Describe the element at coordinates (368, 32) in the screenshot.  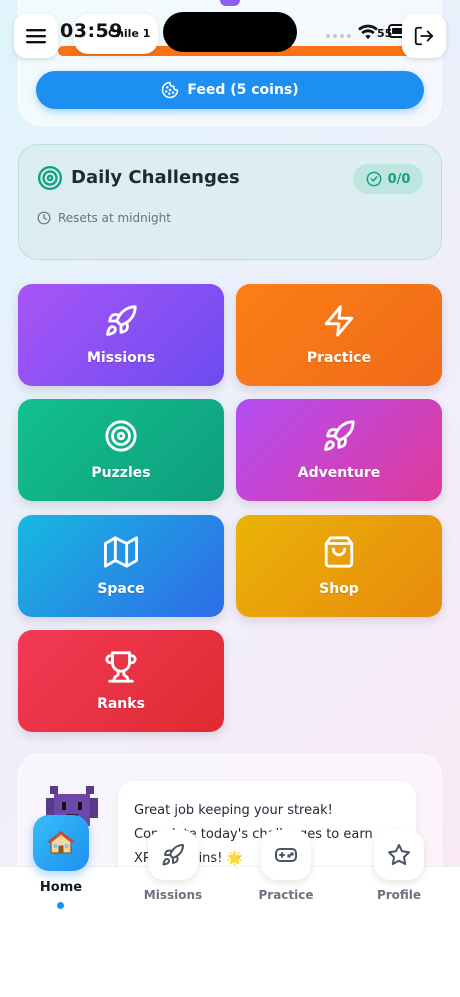
I see `wifi-icon` at that location.